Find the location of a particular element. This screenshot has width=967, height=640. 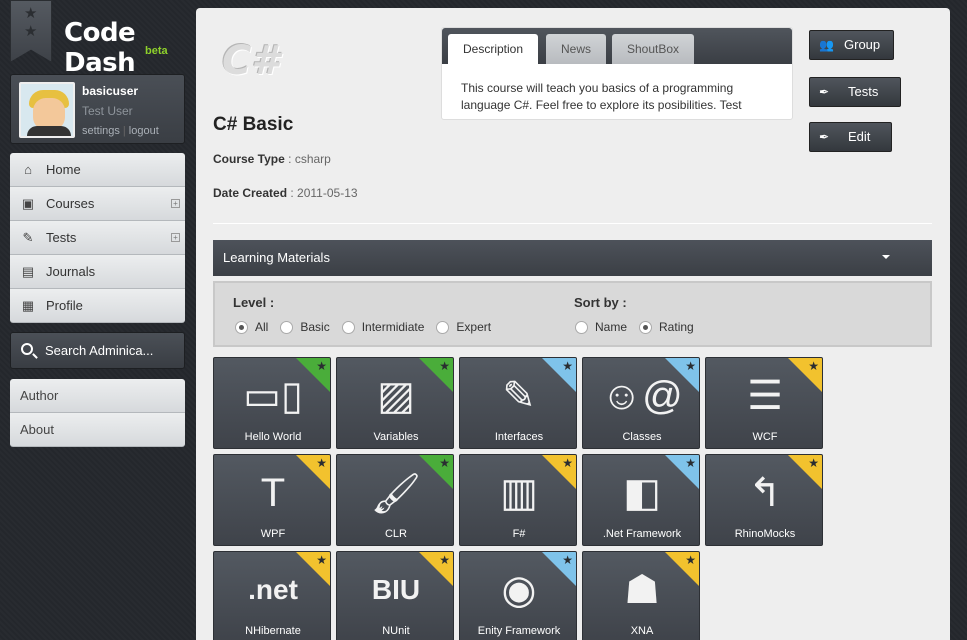

material-label: Classes is located at coordinates (642, 437).